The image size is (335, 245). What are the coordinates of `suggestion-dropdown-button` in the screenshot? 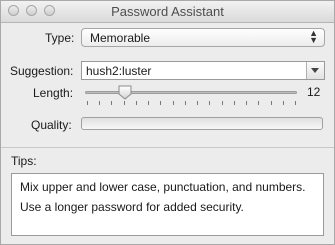 It's located at (315, 70).